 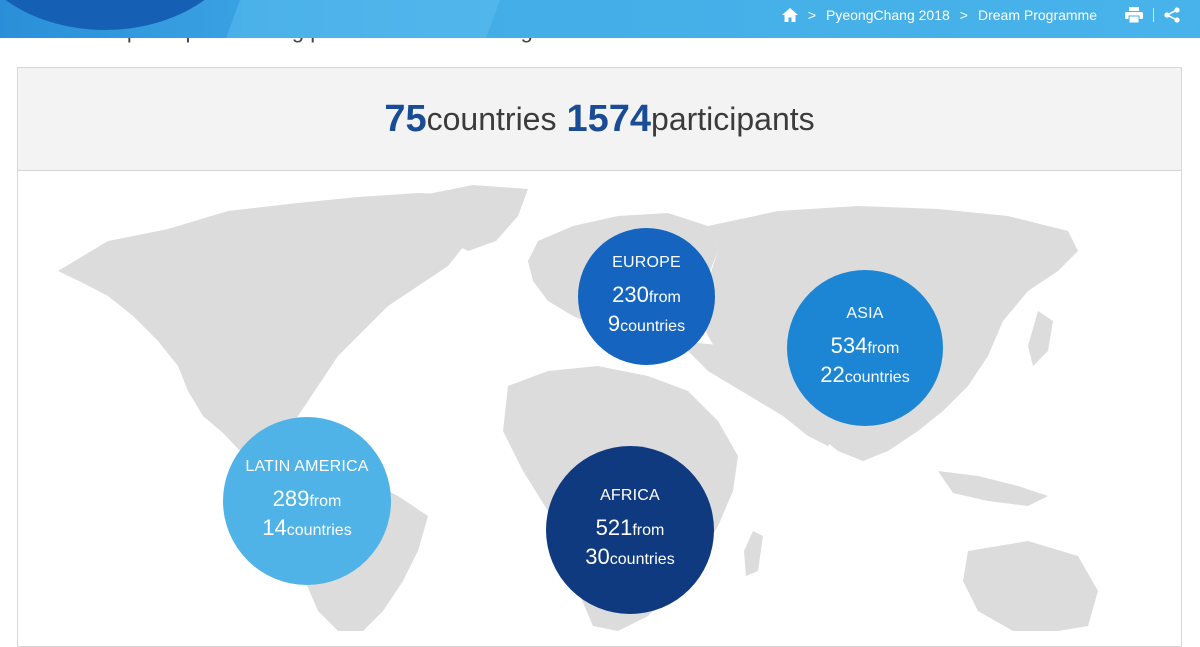 I want to click on region-name: ASIA, so click(x=865, y=313).